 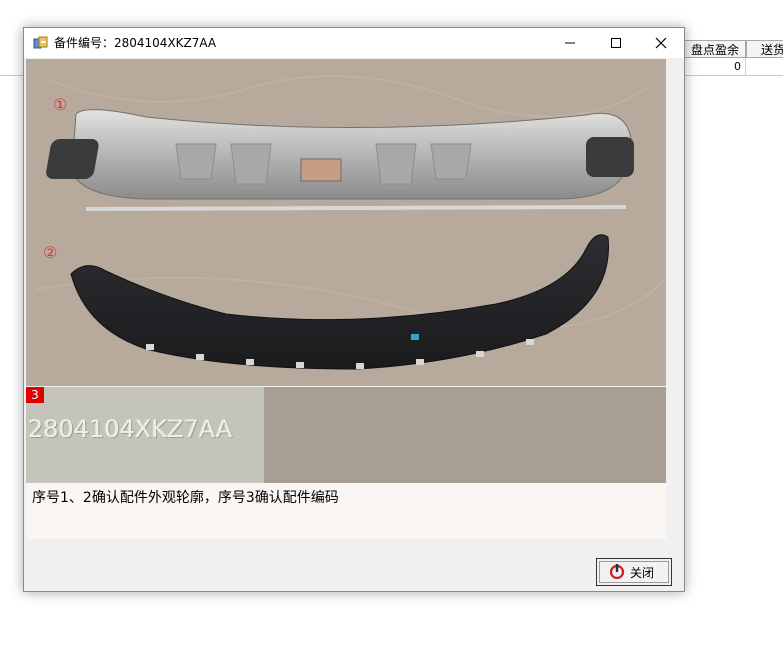 I want to click on maximize-button, so click(x=616, y=43).